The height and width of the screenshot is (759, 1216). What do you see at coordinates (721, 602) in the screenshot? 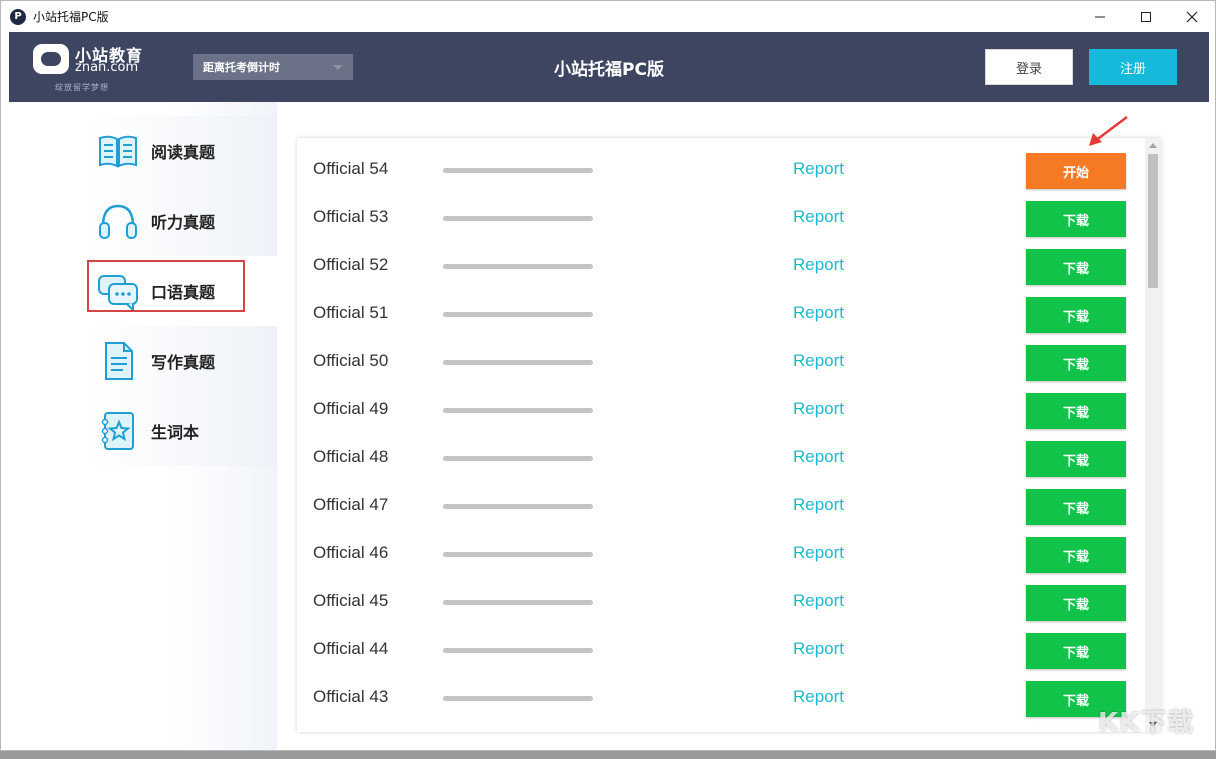
I see `table-row: Official 45 Report 下载` at bounding box center [721, 602].